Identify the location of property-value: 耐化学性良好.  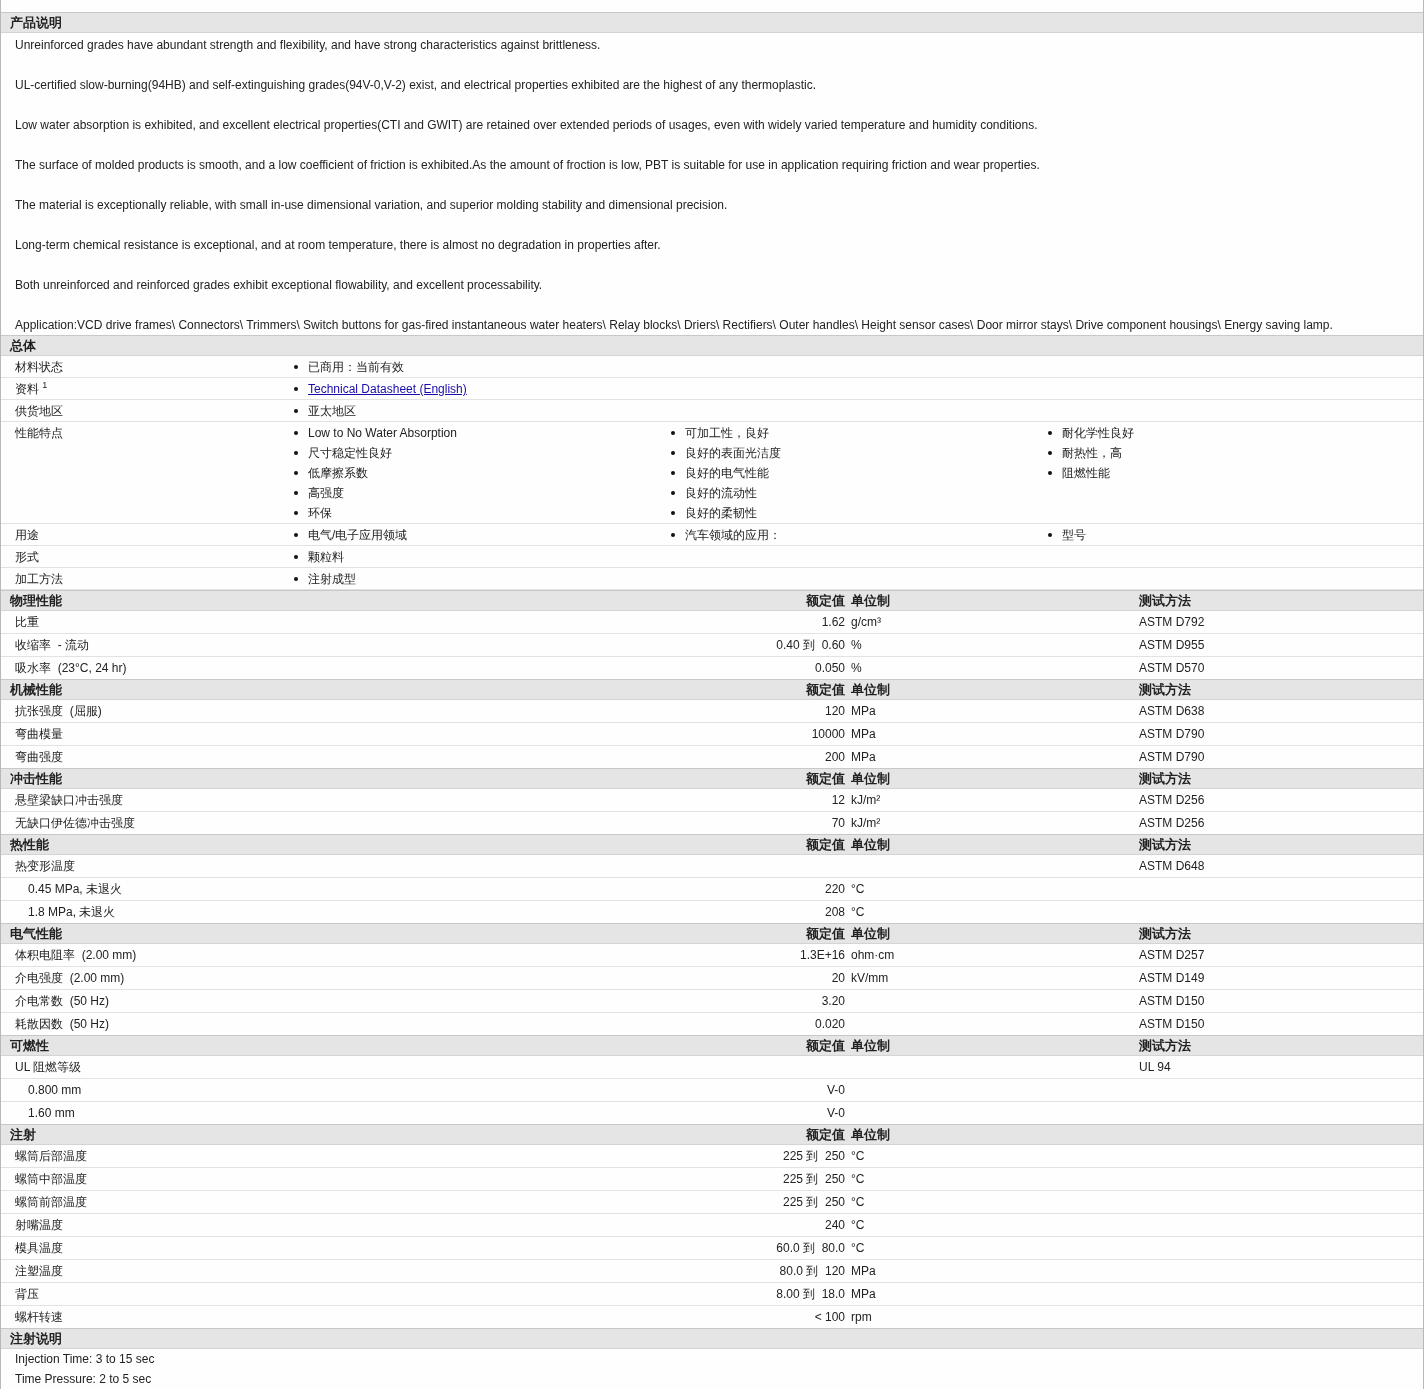
(1098, 433).